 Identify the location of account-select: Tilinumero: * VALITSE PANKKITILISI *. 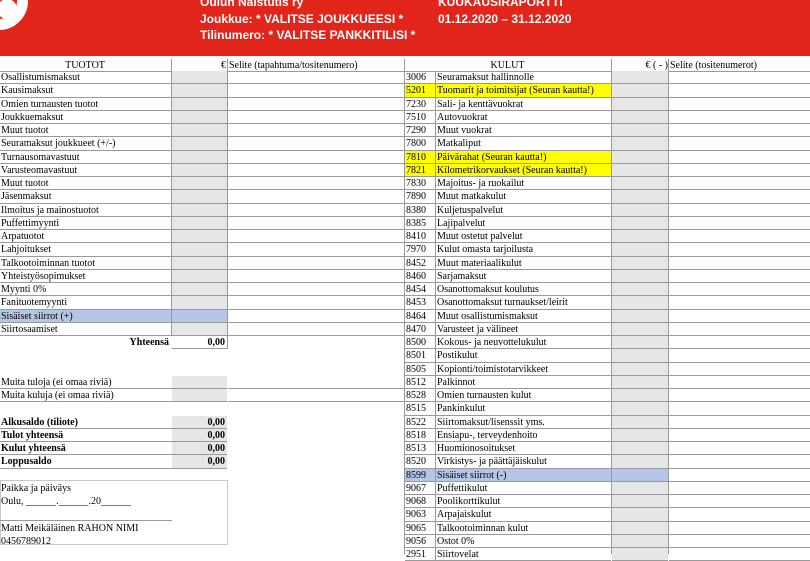
(307, 35).